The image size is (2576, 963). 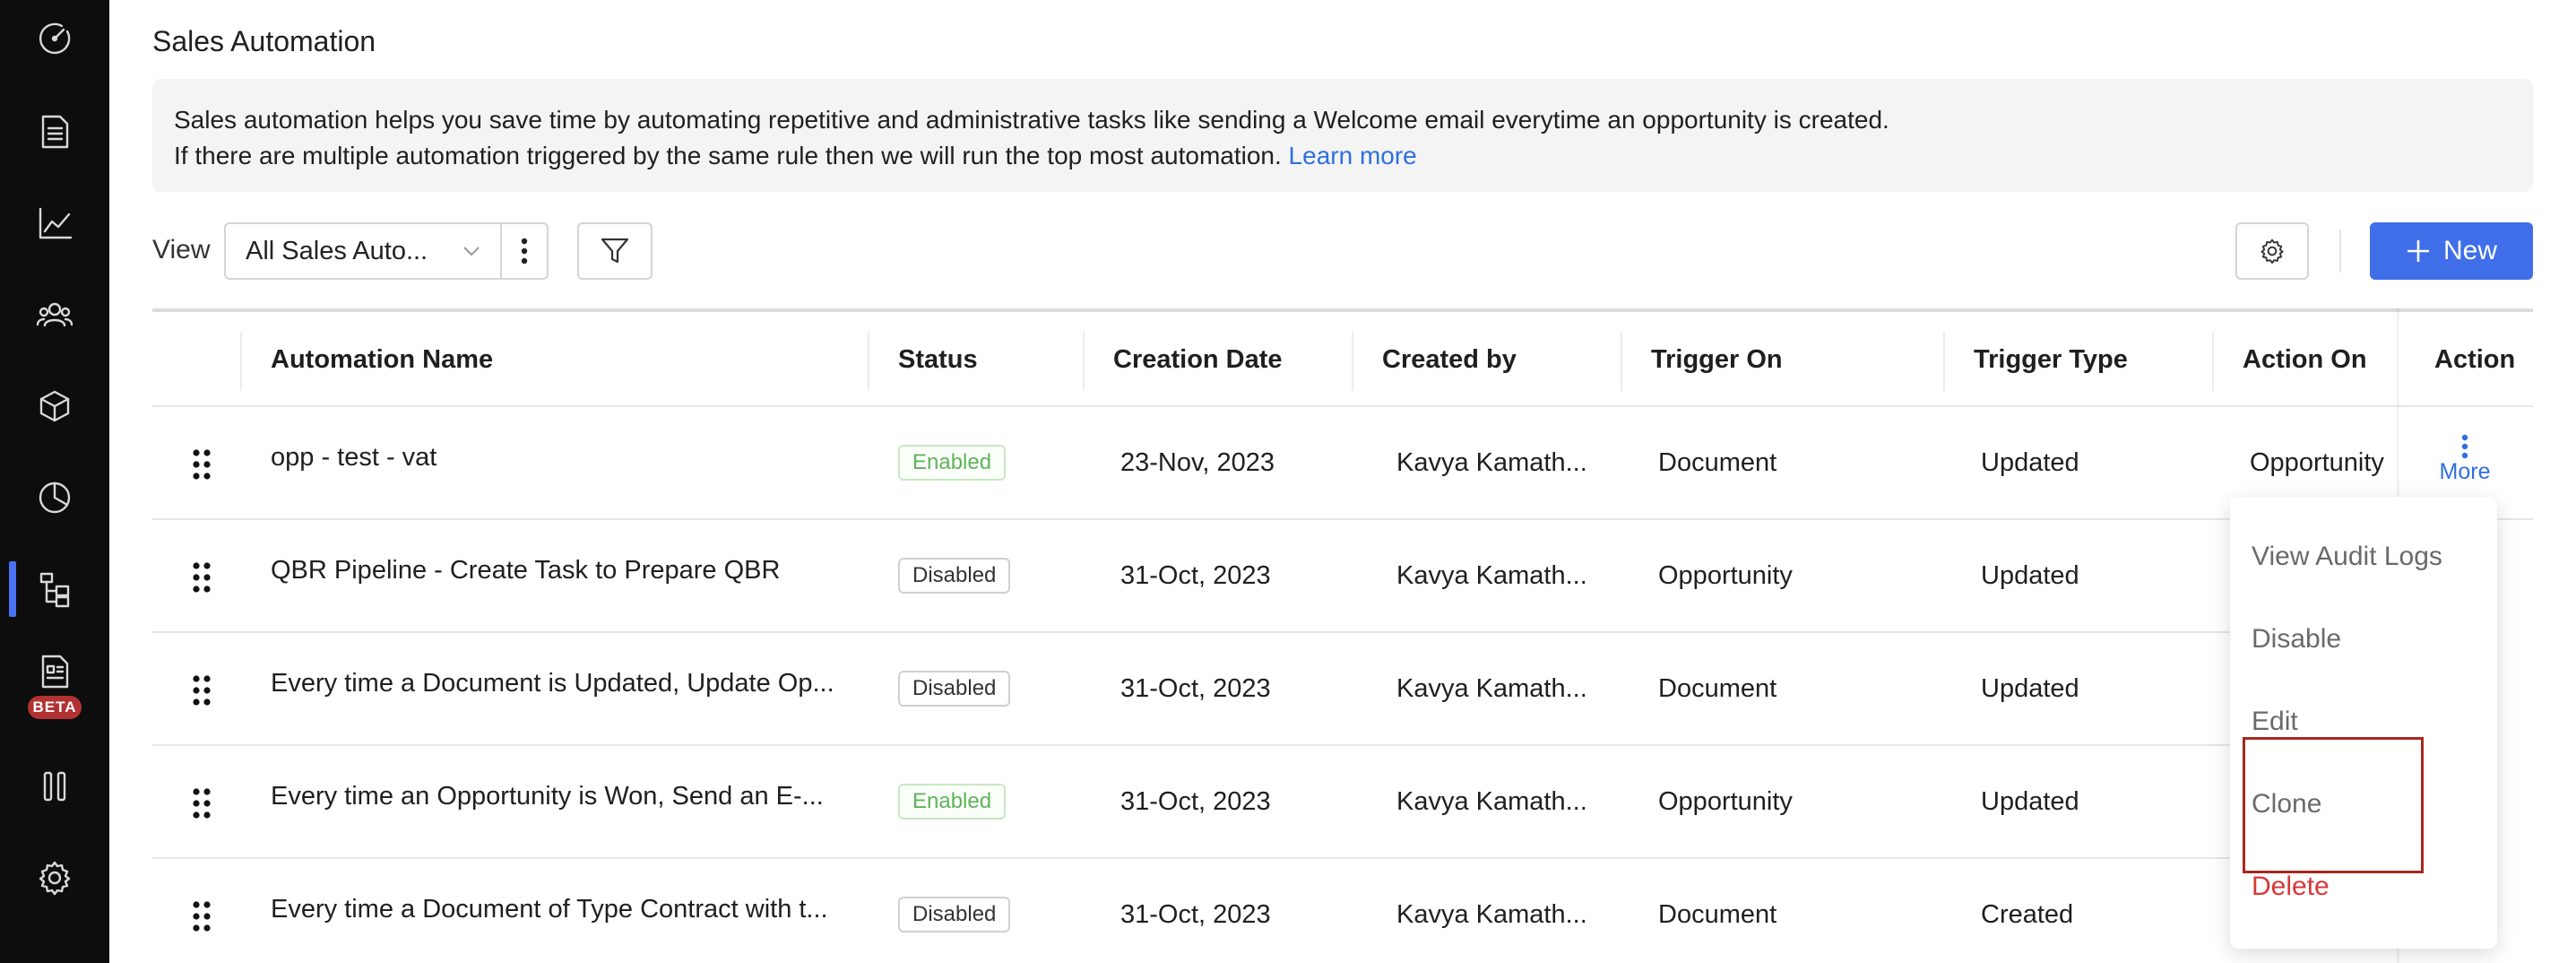 I want to click on col-header-name: Automation Name, so click(x=382, y=359).